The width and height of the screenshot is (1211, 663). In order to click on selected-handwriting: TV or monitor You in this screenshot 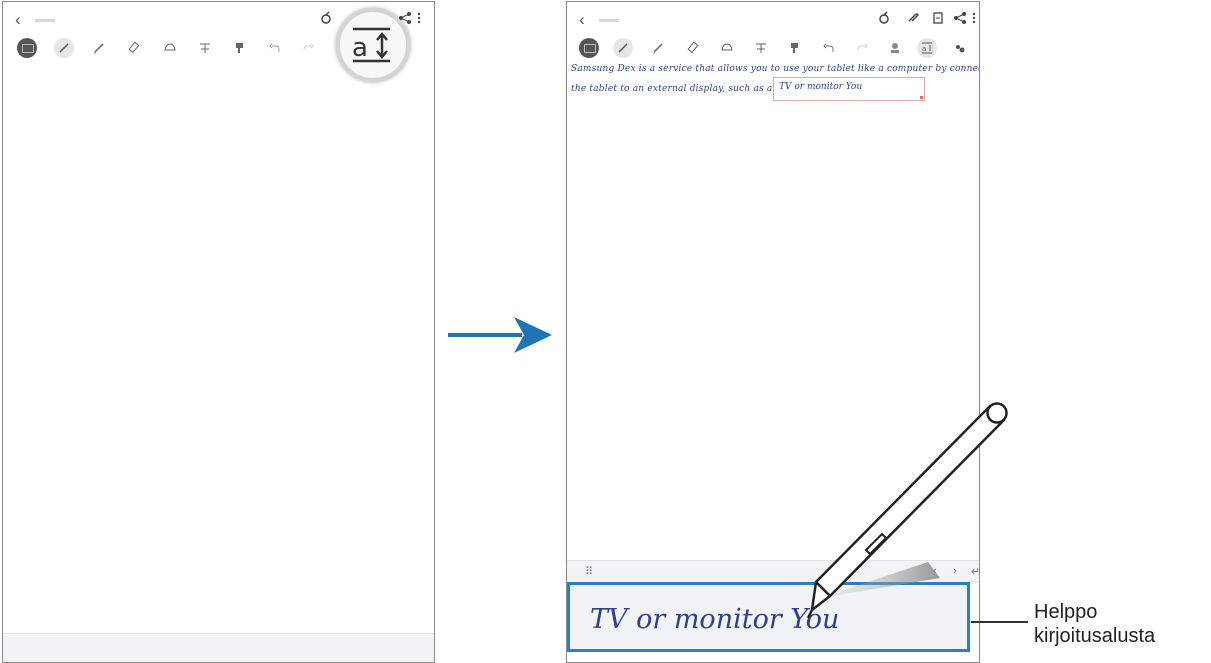, I will do `click(821, 87)`.